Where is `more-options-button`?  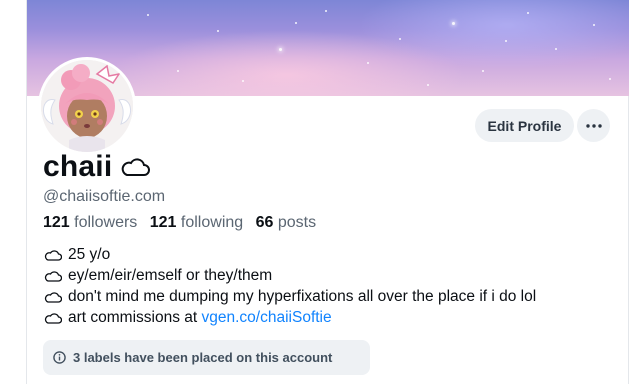 more-options-button is located at coordinates (593, 125).